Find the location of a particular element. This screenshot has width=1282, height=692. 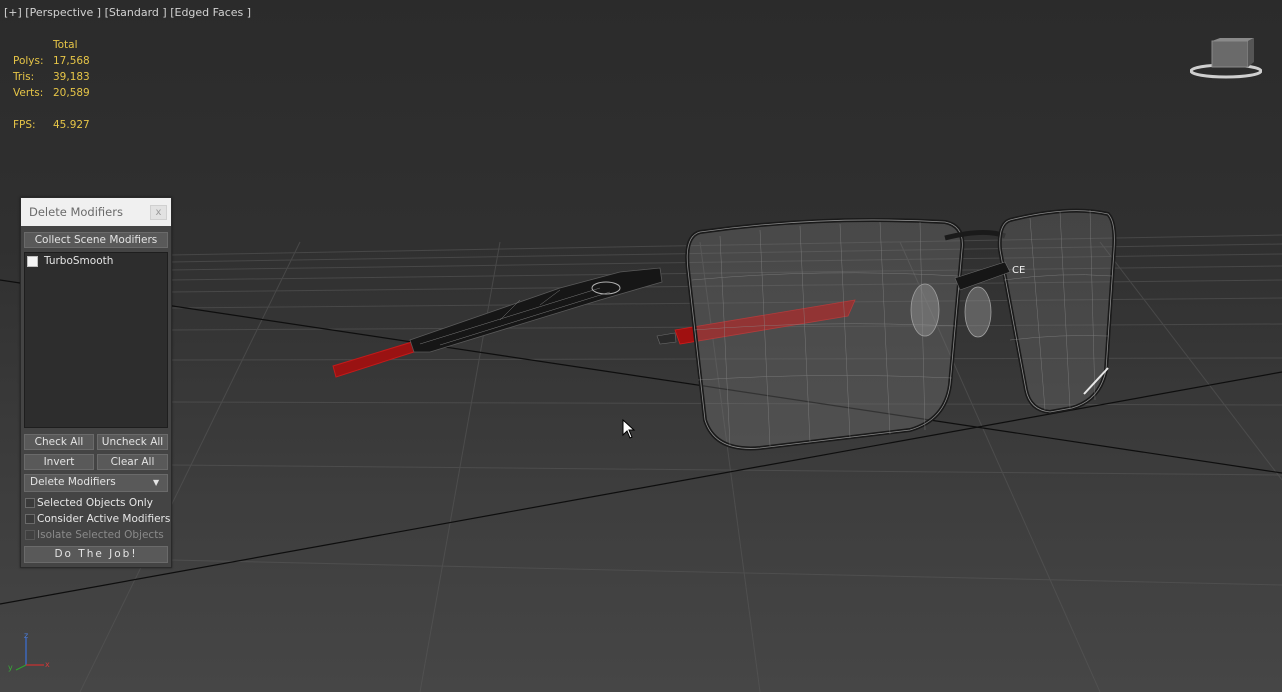

consider-active-modifiers-checkbox is located at coordinates (30, 519).